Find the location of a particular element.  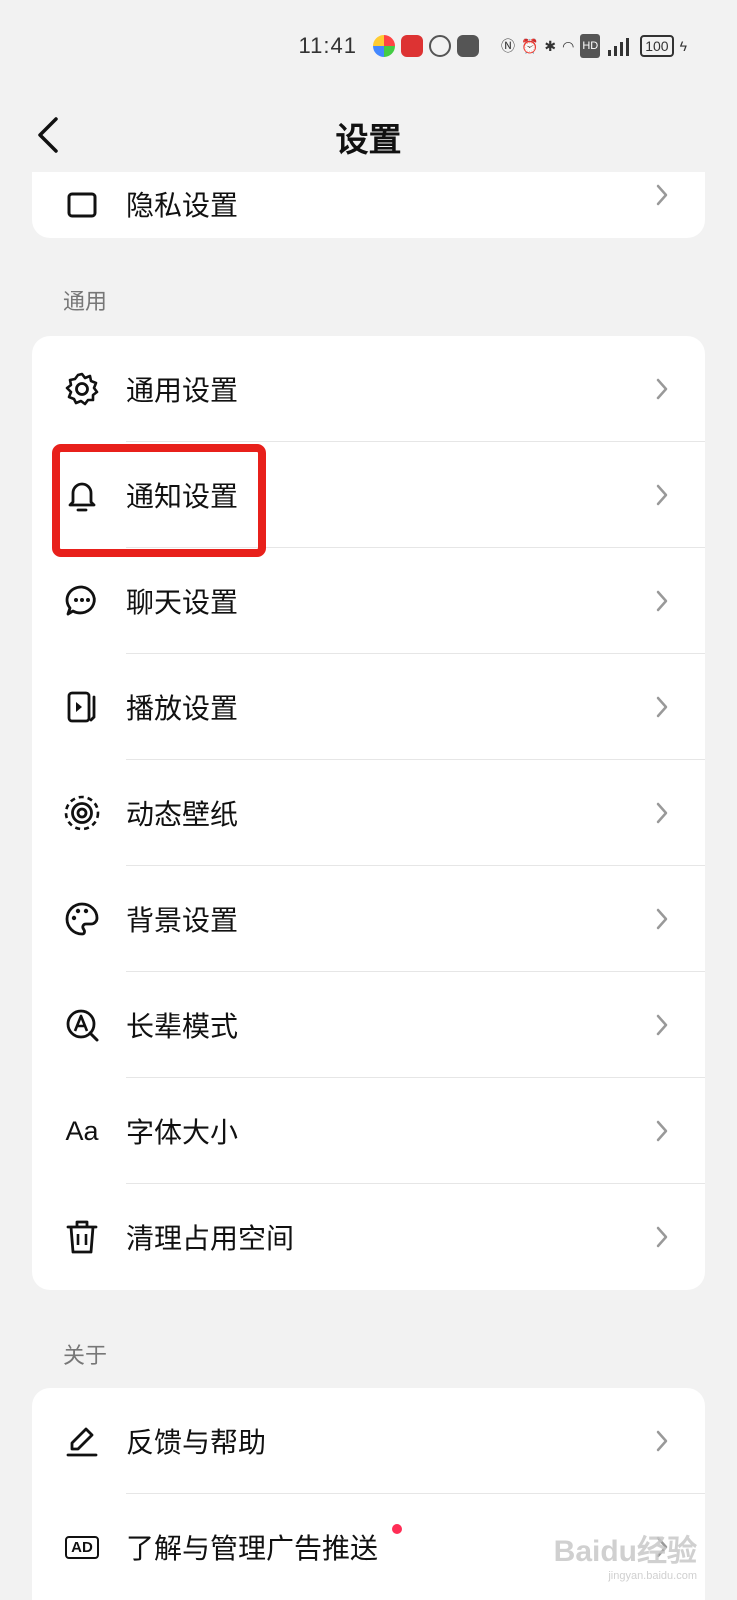

nav-bar: 设置 is located at coordinates (368, 137).